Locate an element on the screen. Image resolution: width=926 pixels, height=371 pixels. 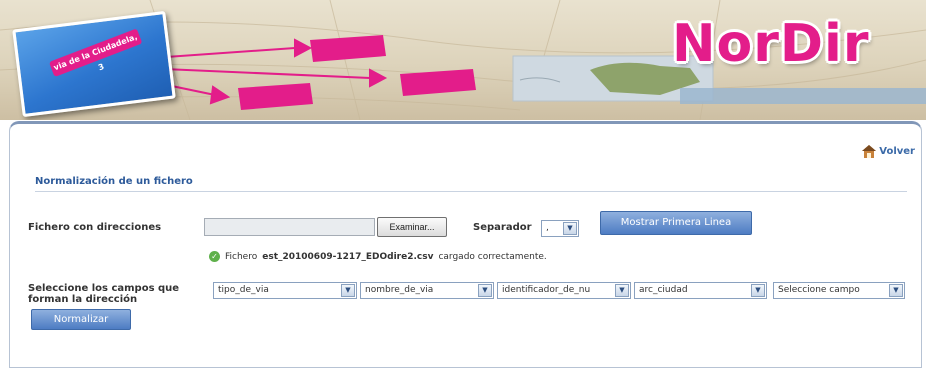
fields-label-line2: forman la dirección is located at coordinates (83, 299).